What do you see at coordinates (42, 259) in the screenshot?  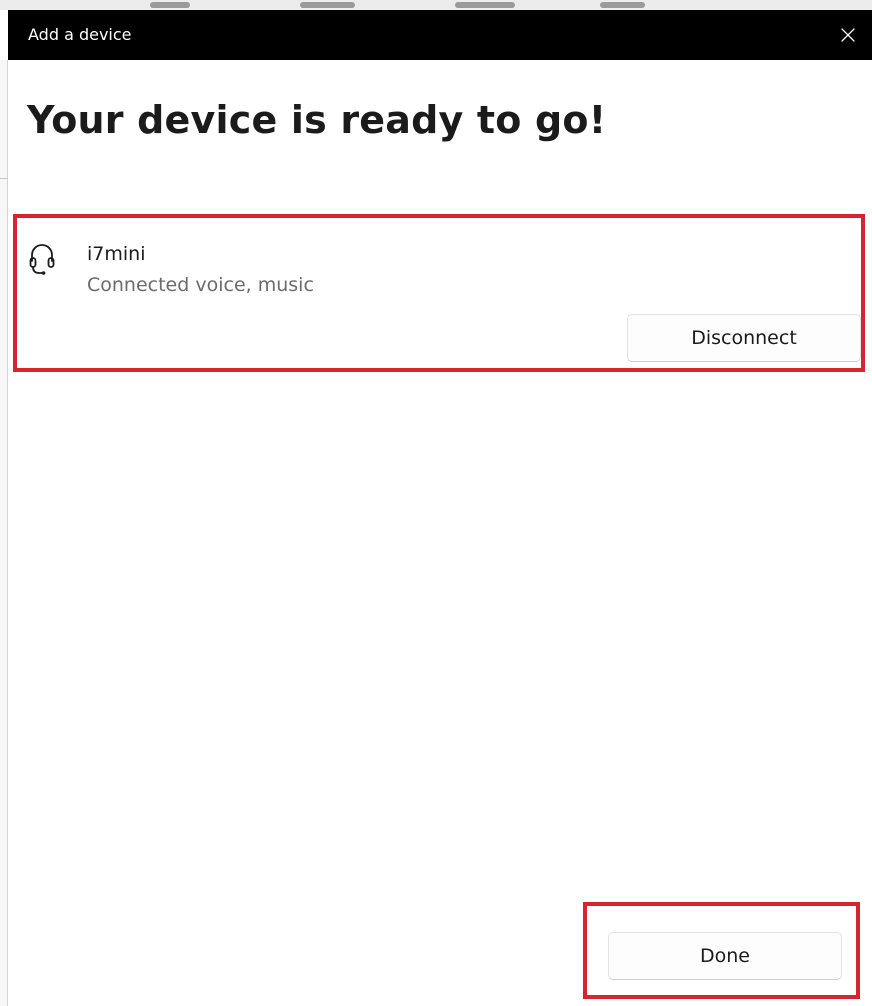 I see `headset-icon` at bounding box center [42, 259].